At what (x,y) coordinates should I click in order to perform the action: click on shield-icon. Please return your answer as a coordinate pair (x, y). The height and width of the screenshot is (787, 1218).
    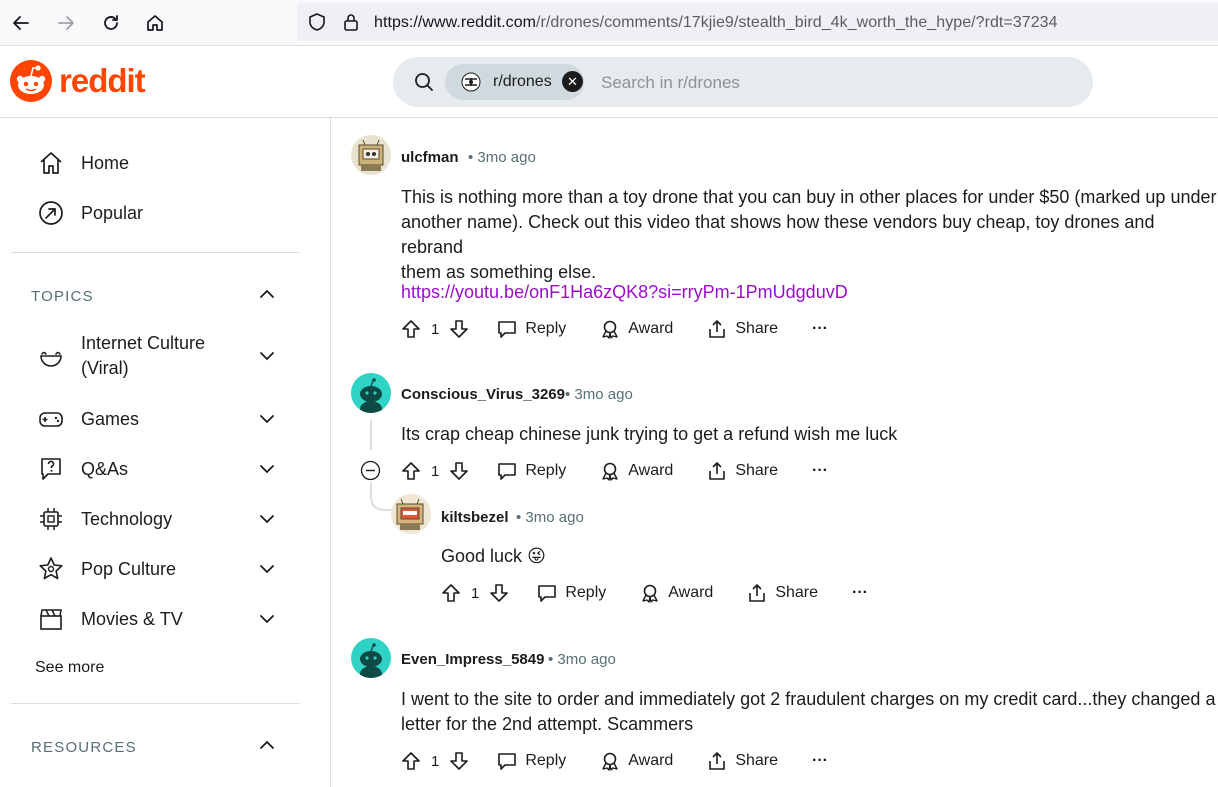
    Looking at the image, I should click on (317, 24).